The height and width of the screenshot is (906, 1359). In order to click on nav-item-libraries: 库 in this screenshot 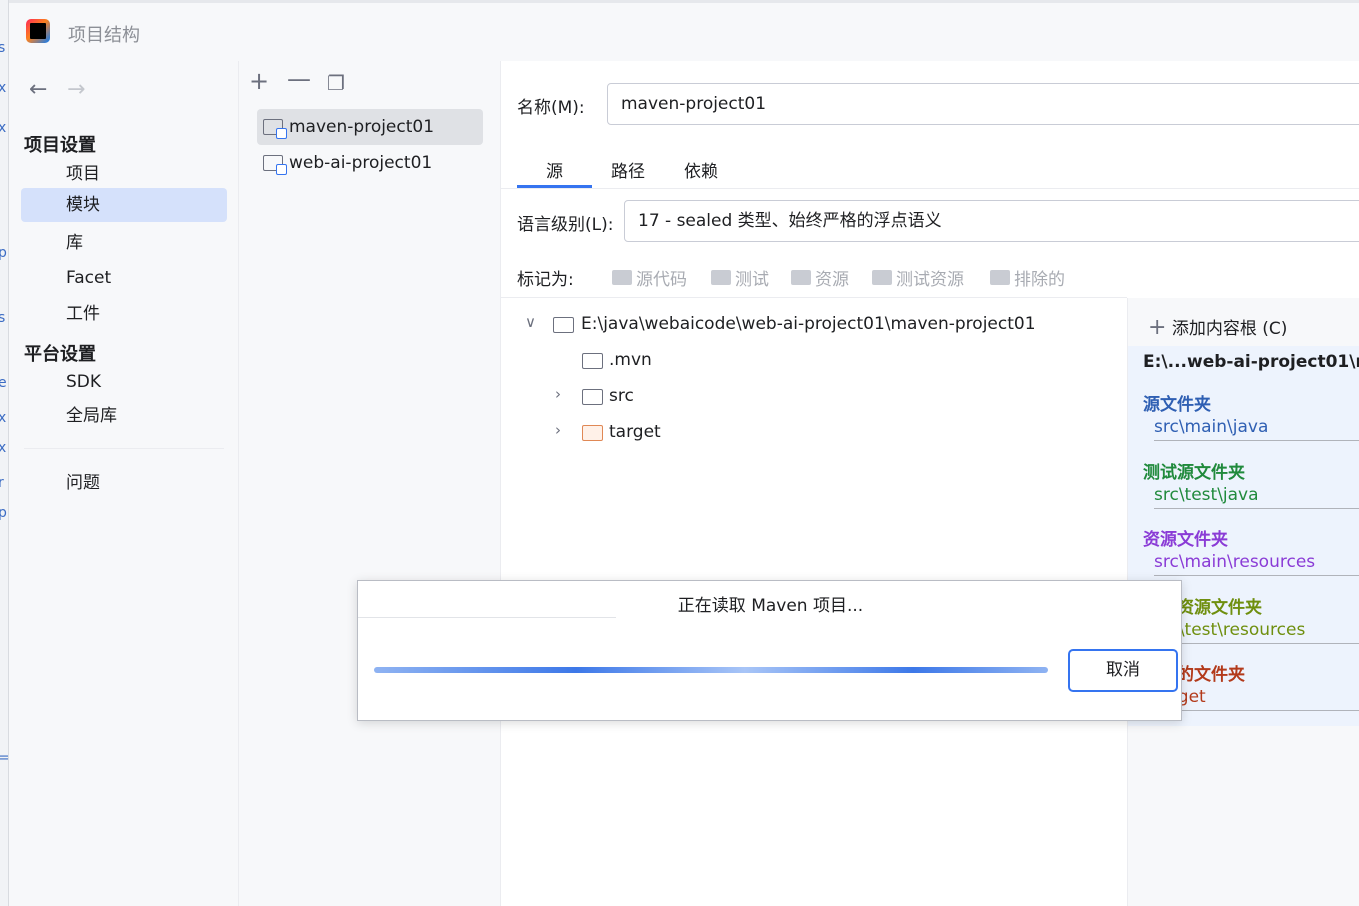, I will do `click(124, 243)`.